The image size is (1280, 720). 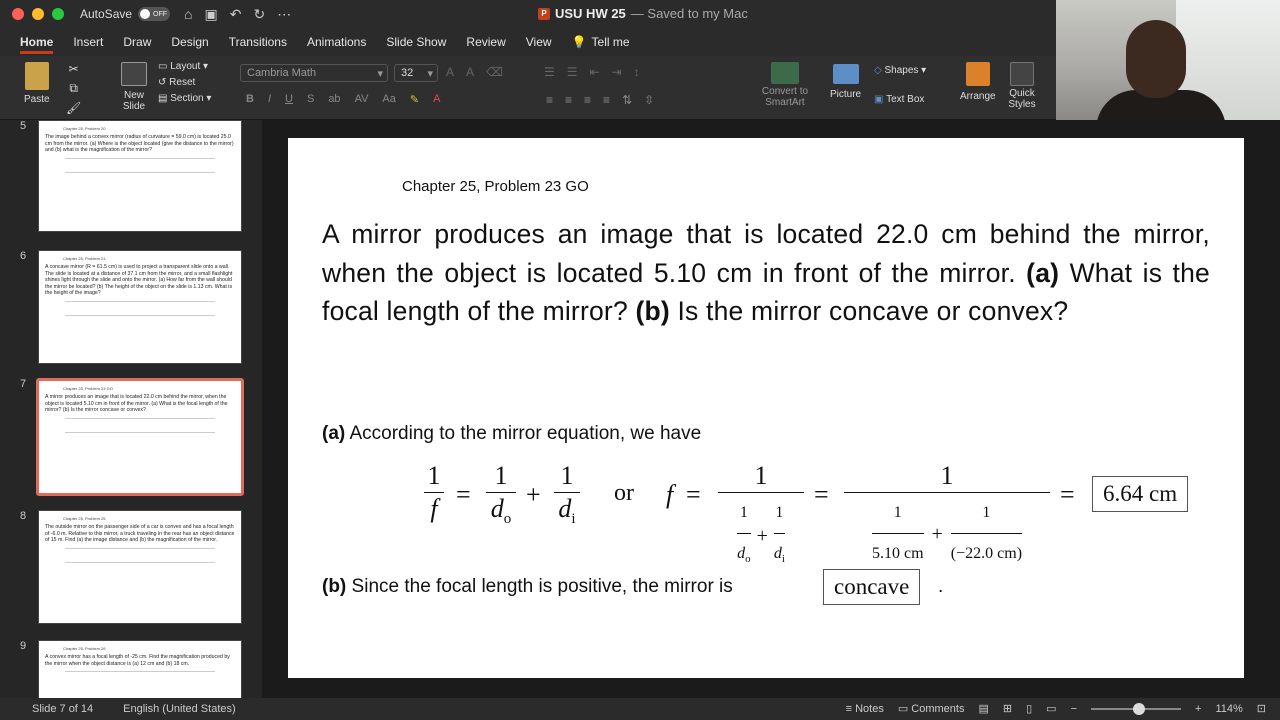 I want to click on text-direction-icon: ⇅, so click(x=627, y=100).